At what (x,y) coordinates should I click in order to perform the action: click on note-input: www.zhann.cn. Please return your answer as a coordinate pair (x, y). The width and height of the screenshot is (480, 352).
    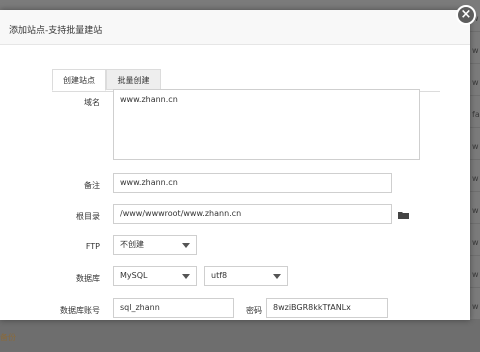
    Looking at the image, I should click on (252, 183).